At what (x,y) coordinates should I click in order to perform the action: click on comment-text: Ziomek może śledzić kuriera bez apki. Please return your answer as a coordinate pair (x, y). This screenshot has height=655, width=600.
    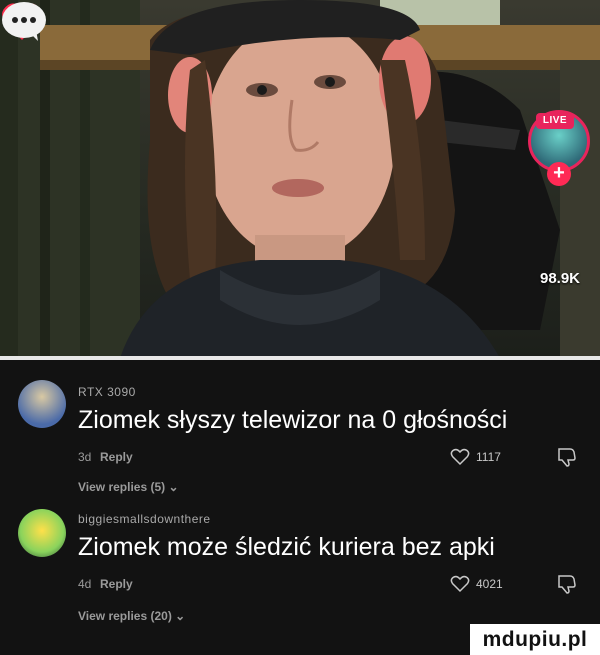
    Looking at the image, I should click on (286, 547).